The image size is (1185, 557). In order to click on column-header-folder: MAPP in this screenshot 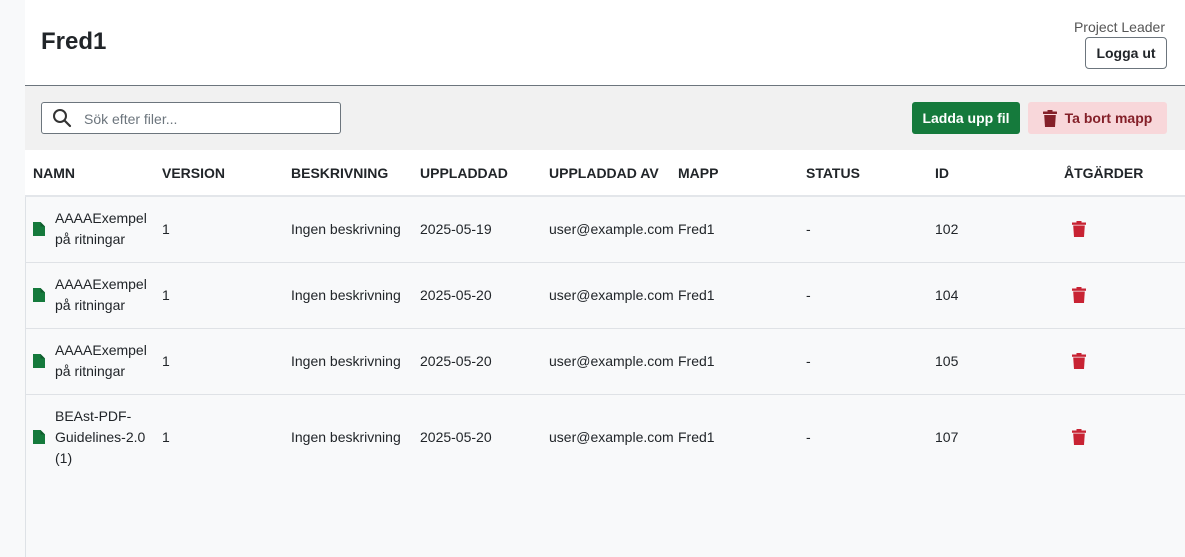, I will do `click(734, 173)`.